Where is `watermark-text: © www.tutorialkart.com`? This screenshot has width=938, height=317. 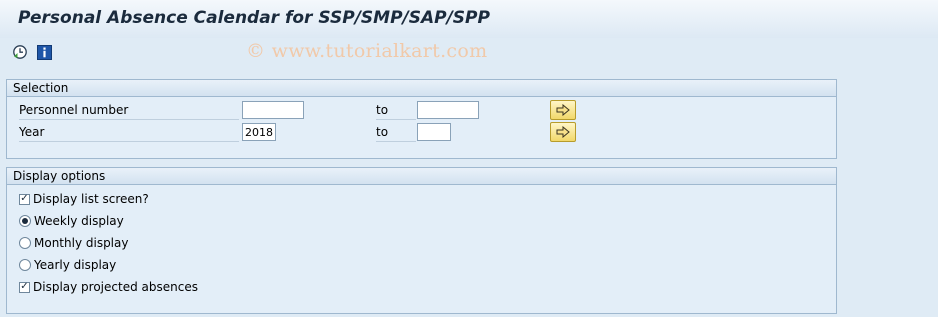
watermark-text: © www.tutorialkart.com is located at coordinates (367, 51).